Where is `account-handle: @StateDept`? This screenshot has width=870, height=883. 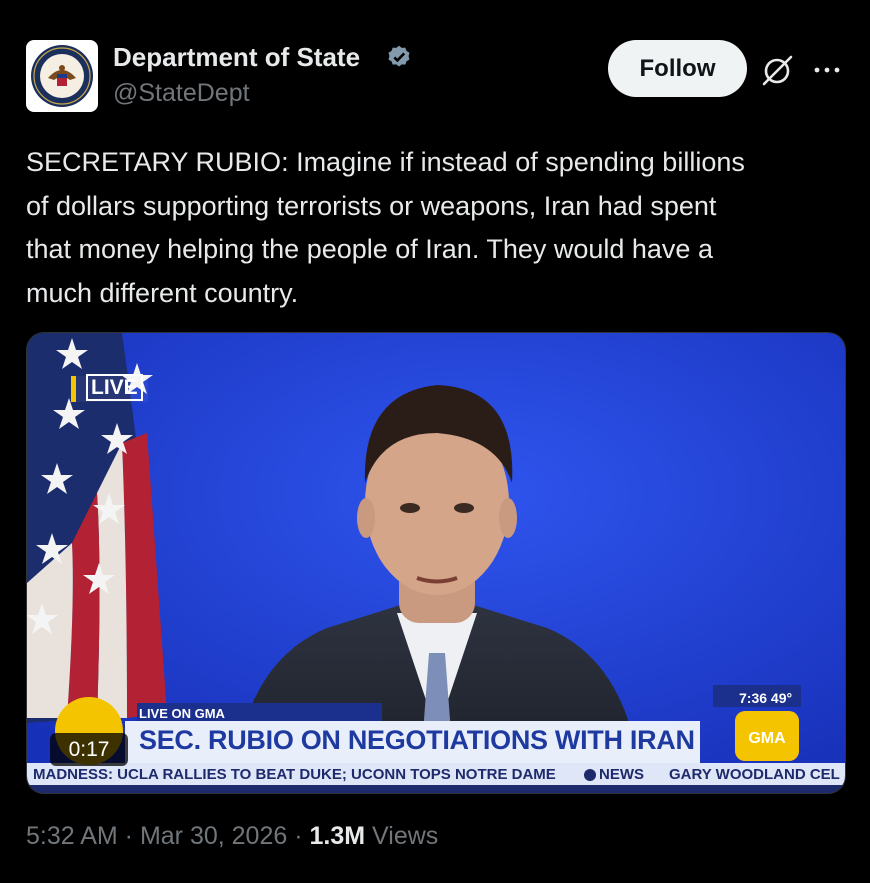 account-handle: @StateDept is located at coordinates (181, 93).